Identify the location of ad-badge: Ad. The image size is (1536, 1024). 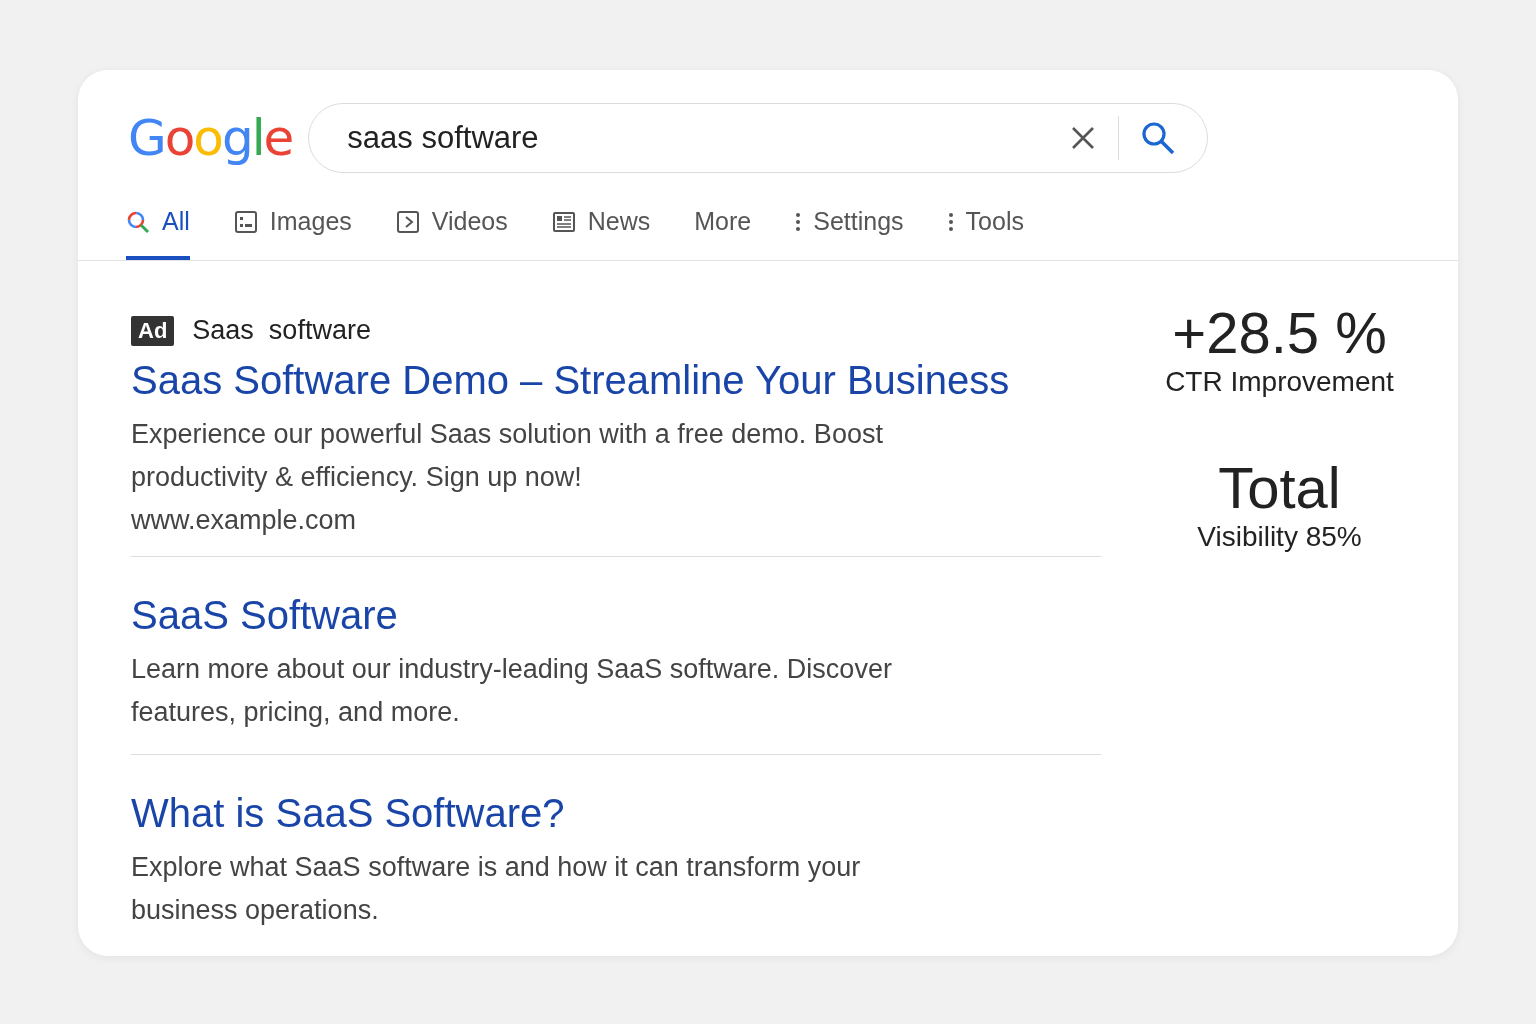
(153, 330).